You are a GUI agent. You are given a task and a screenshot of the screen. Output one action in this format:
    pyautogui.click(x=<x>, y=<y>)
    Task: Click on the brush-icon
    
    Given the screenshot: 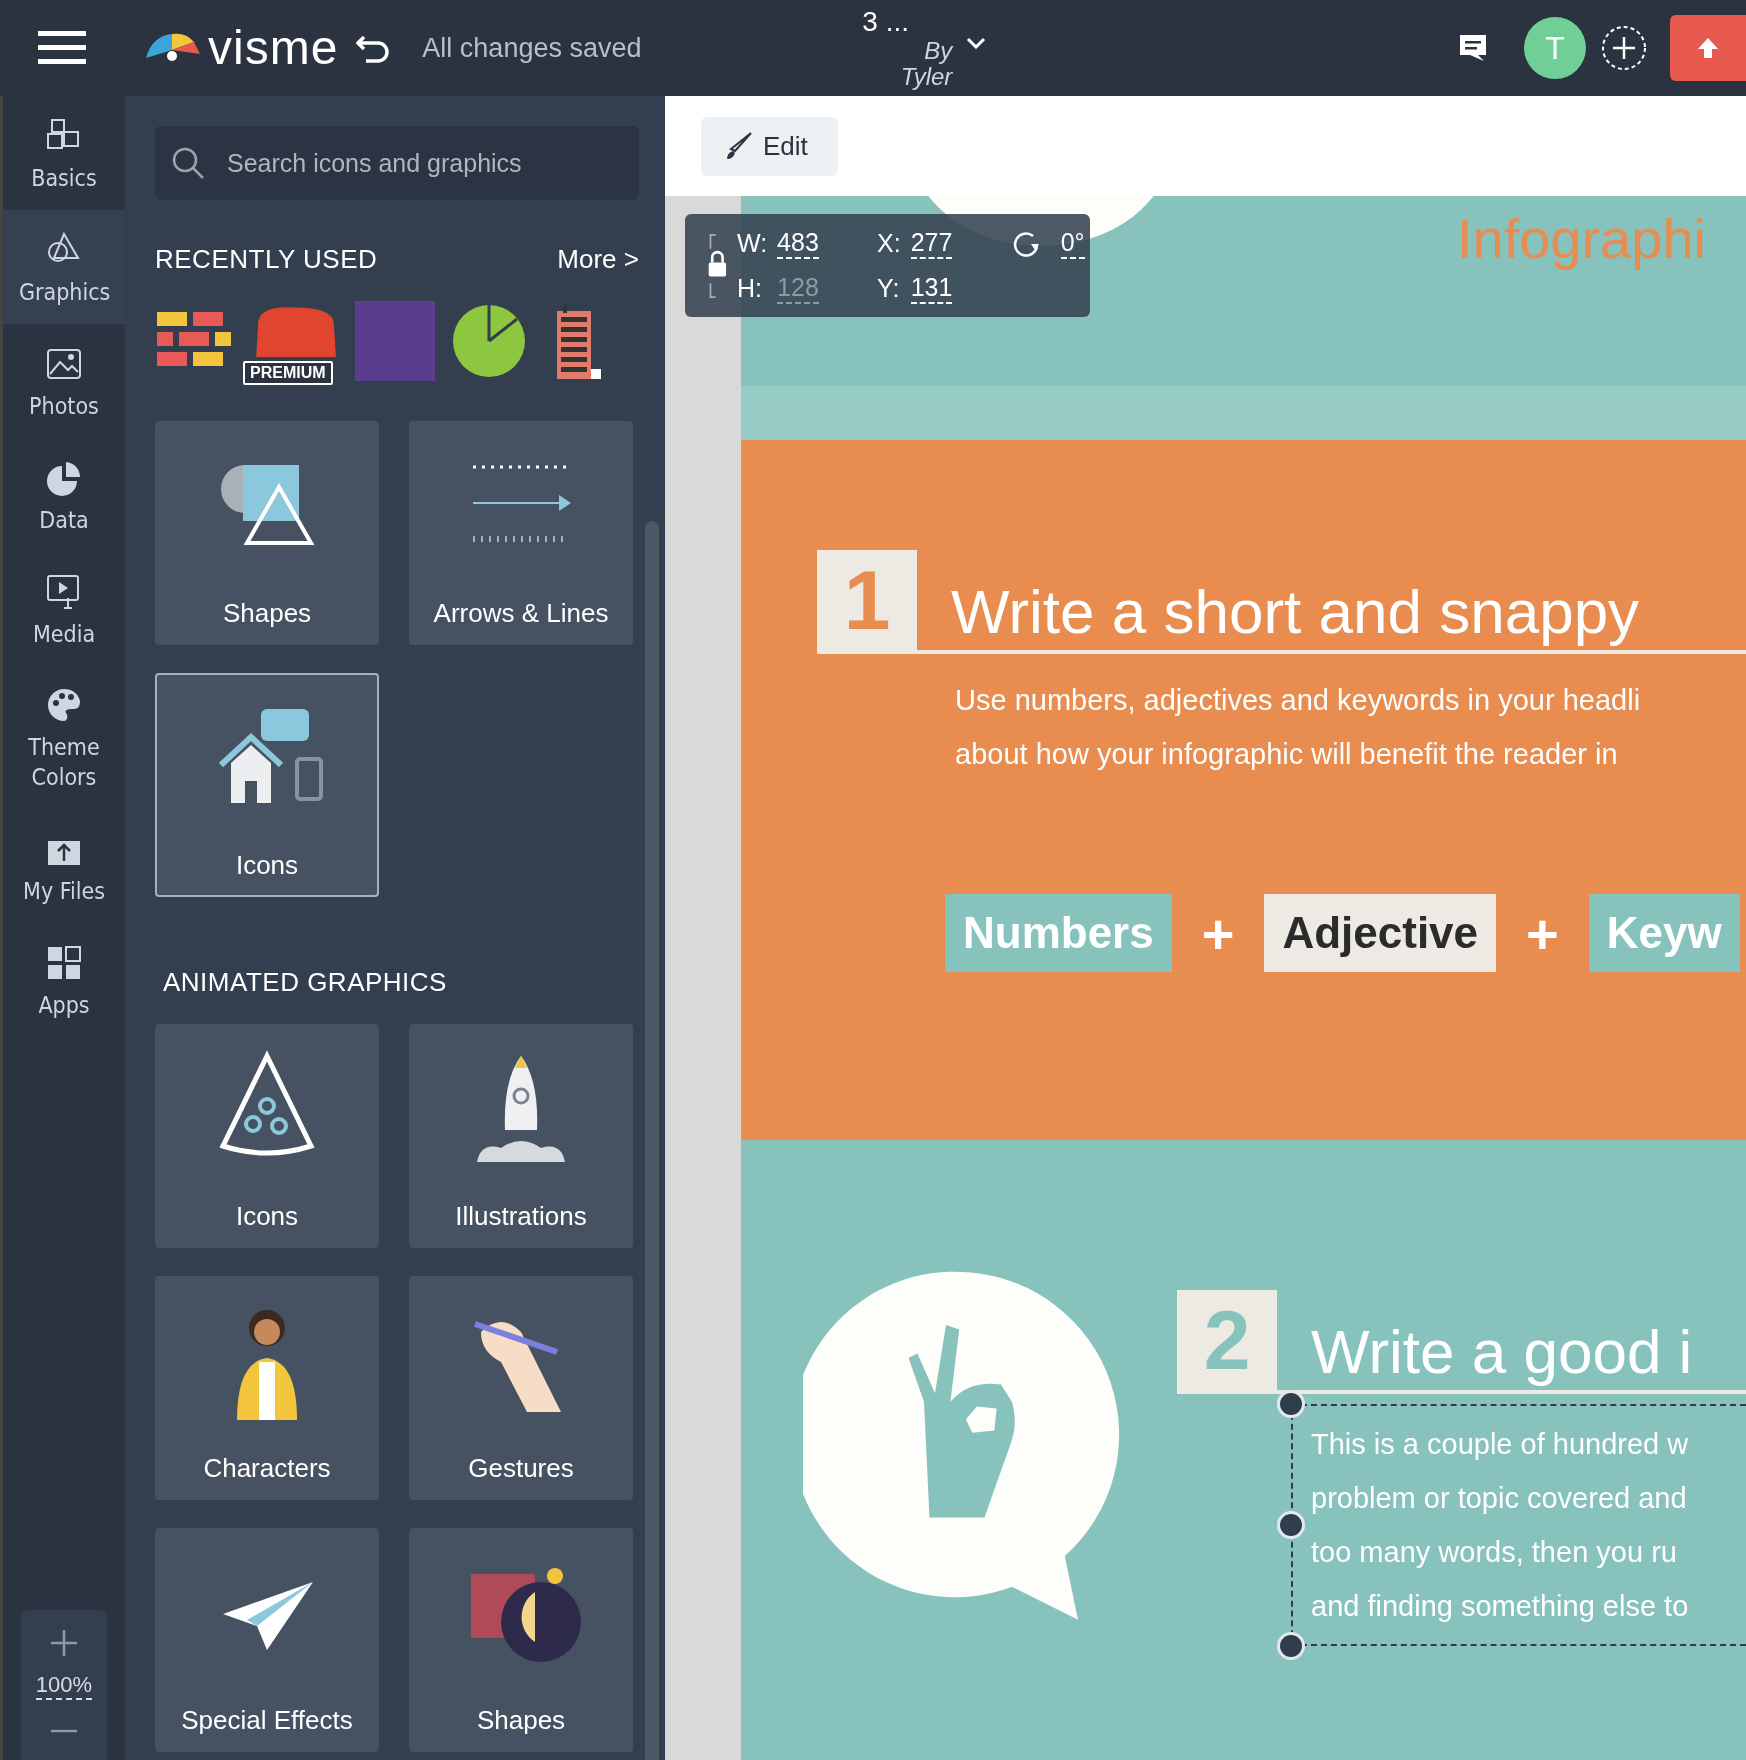 What is the action you would take?
    pyautogui.click(x=740, y=146)
    